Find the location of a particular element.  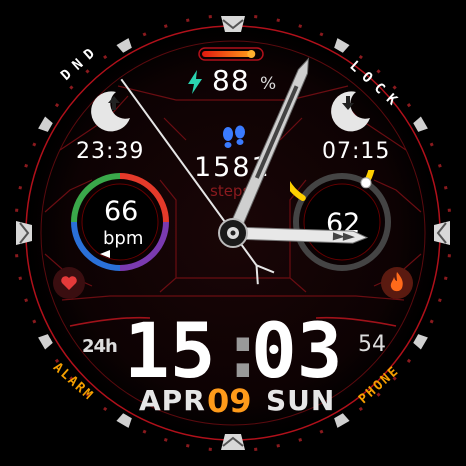

time-format: 24h is located at coordinates (100, 346).